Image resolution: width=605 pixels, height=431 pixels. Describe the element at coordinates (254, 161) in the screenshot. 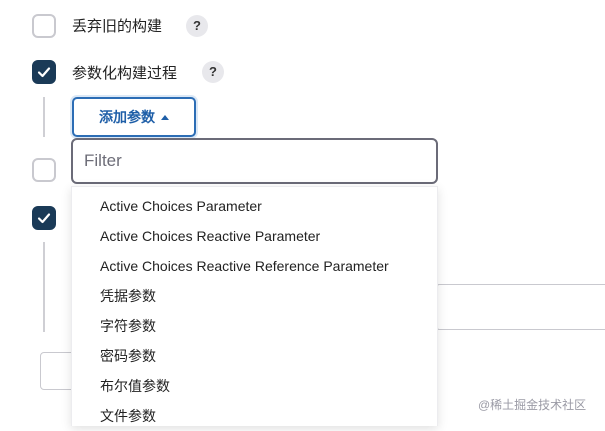

I see `filter-input` at that location.